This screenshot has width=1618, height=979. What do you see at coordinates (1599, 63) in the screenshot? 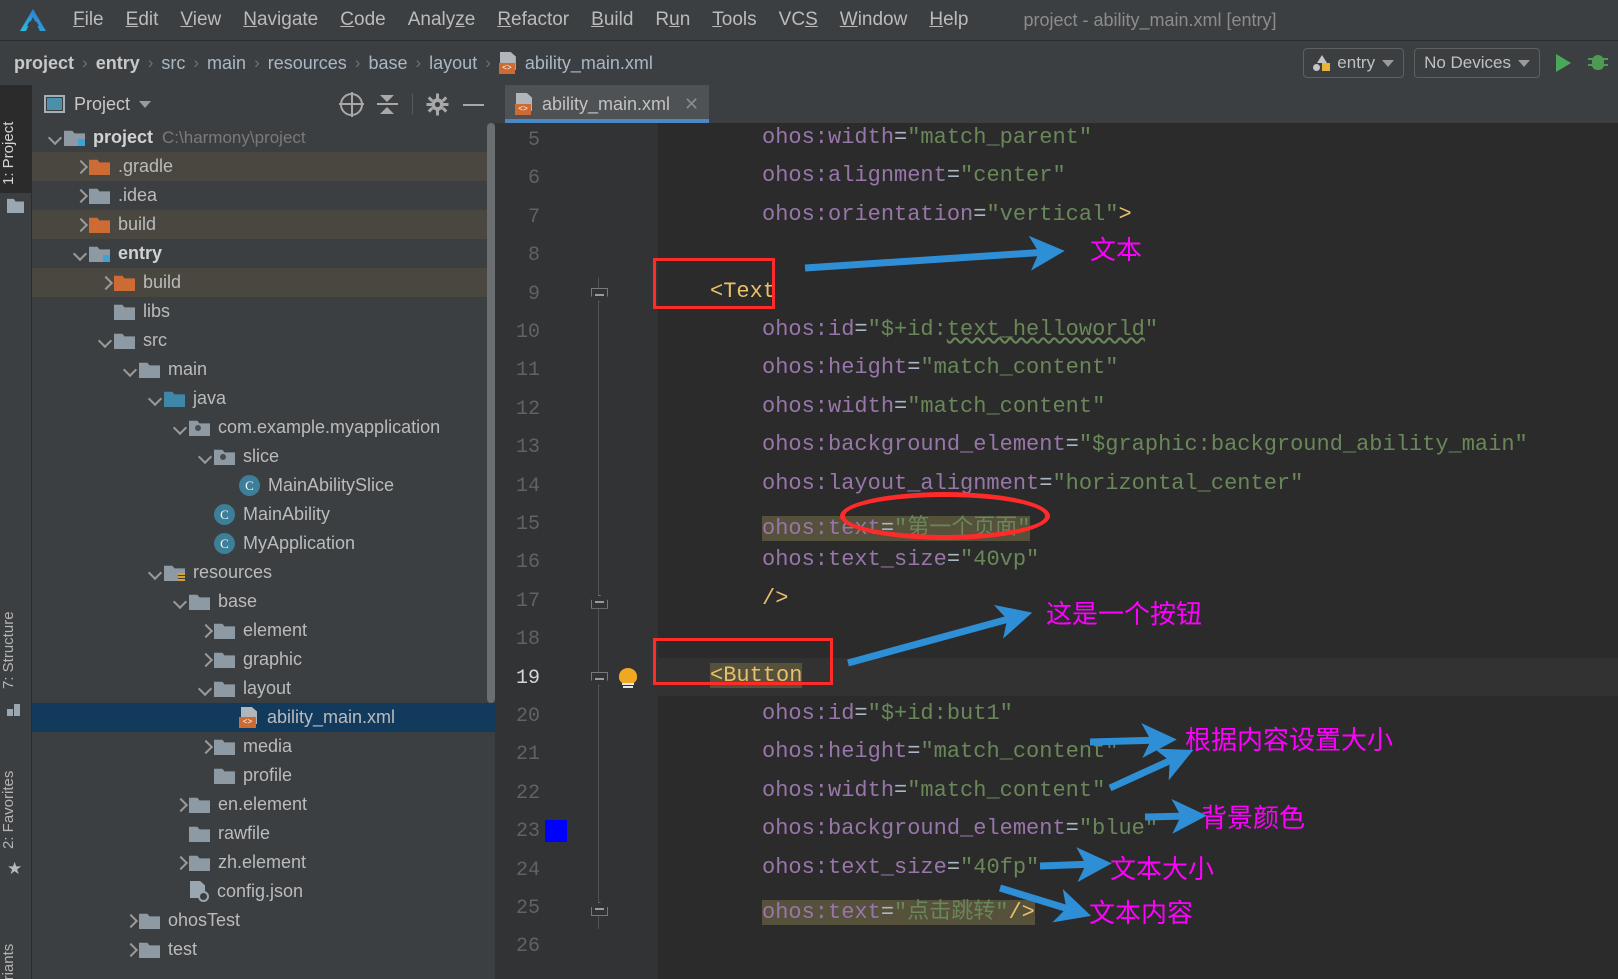
I see `debug-icon` at bounding box center [1599, 63].